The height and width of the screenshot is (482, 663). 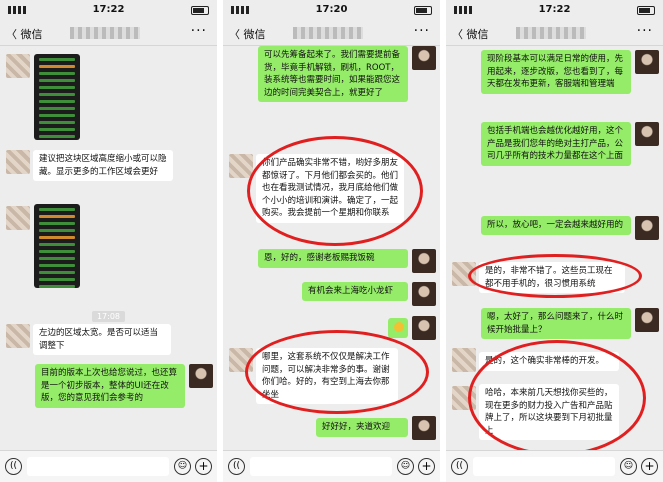 I want to click on message-bubble: 建议把这块区域高度缩小或可以隐藏。显示更多的工作区域会更好, so click(x=103, y=165).